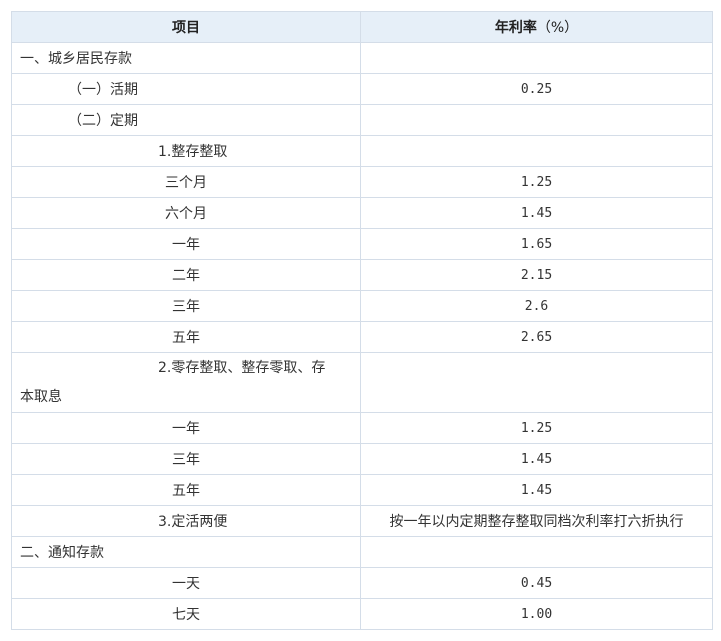 The image size is (721, 641). Describe the element at coordinates (536, 337) in the screenshot. I see `rate-value: 2.65` at that location.